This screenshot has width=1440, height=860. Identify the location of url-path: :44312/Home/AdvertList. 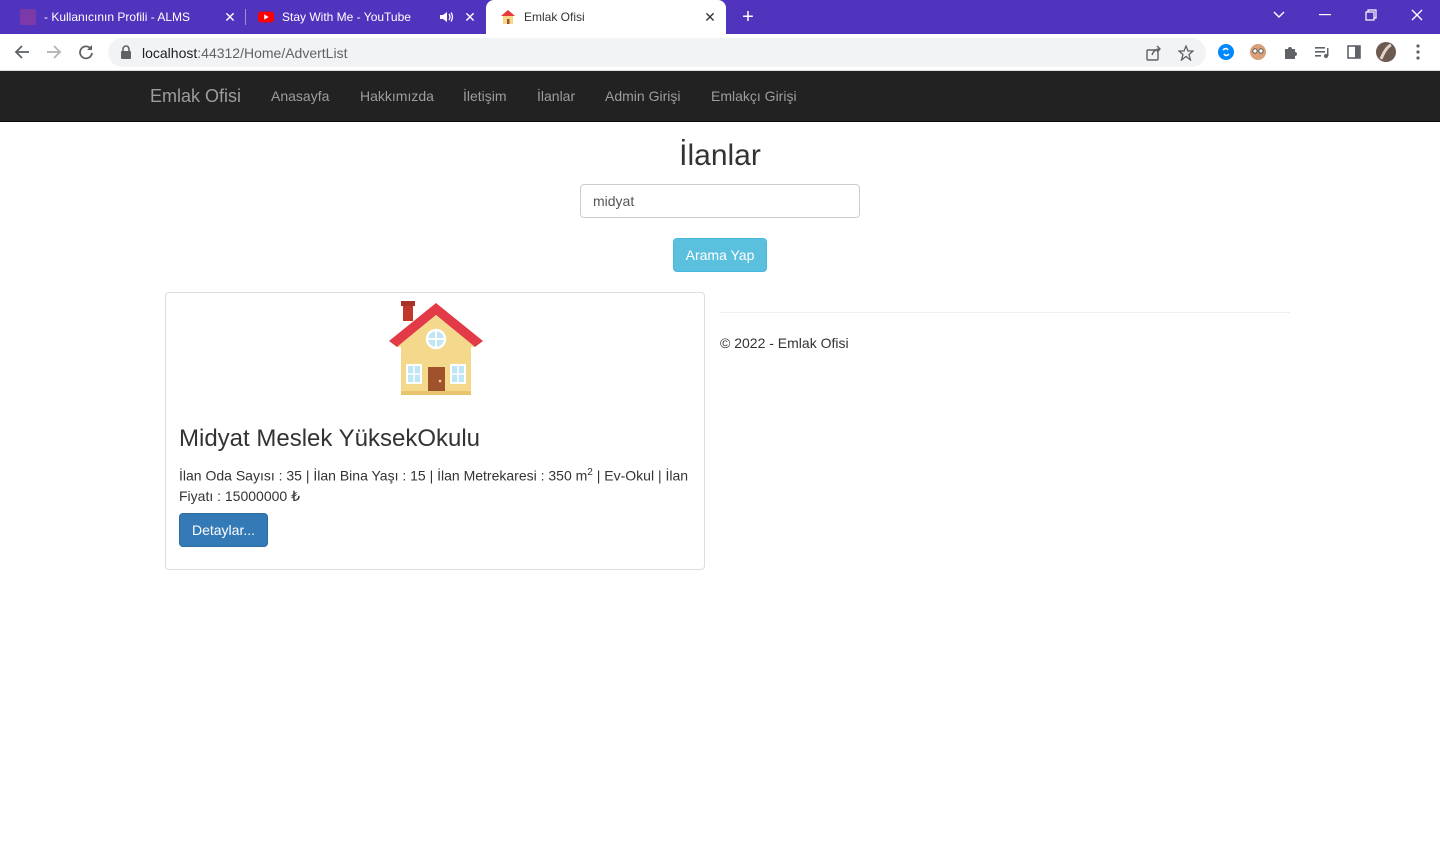
(272, 53).